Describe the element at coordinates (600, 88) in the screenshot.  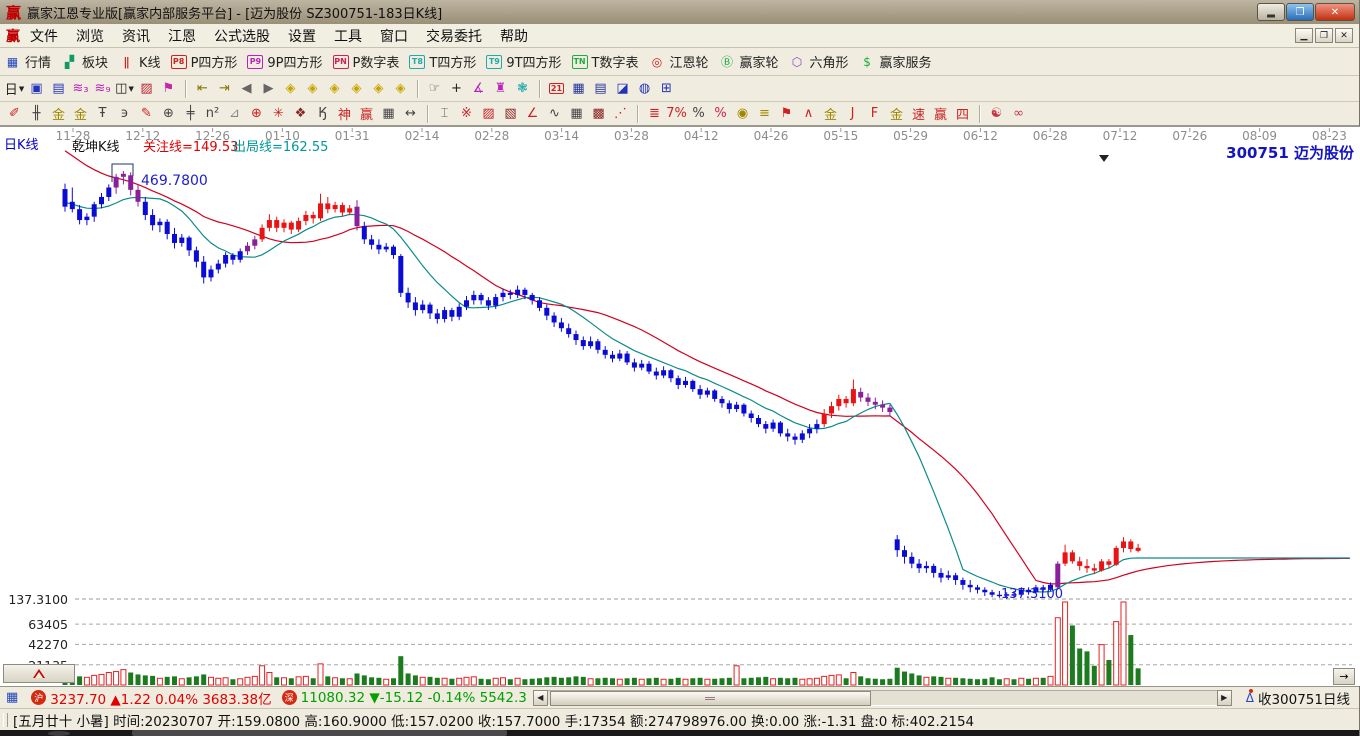
I see `notes-icon: ▤` at that location.